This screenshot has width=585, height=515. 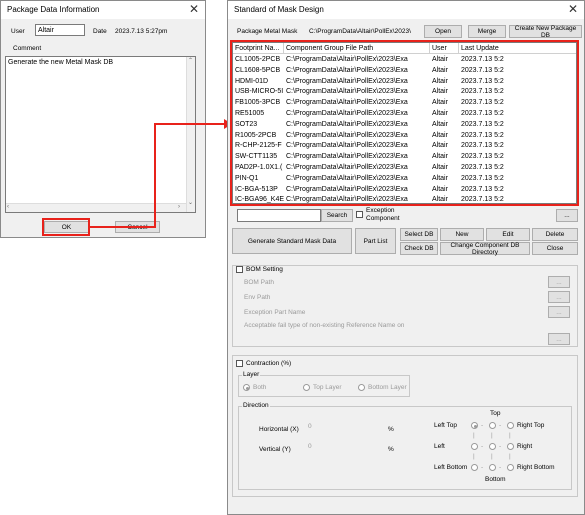 What do you see at coordinates (525, 446) in the screenshot?
I see `right-label: Right` at bounding box center [525, 446].